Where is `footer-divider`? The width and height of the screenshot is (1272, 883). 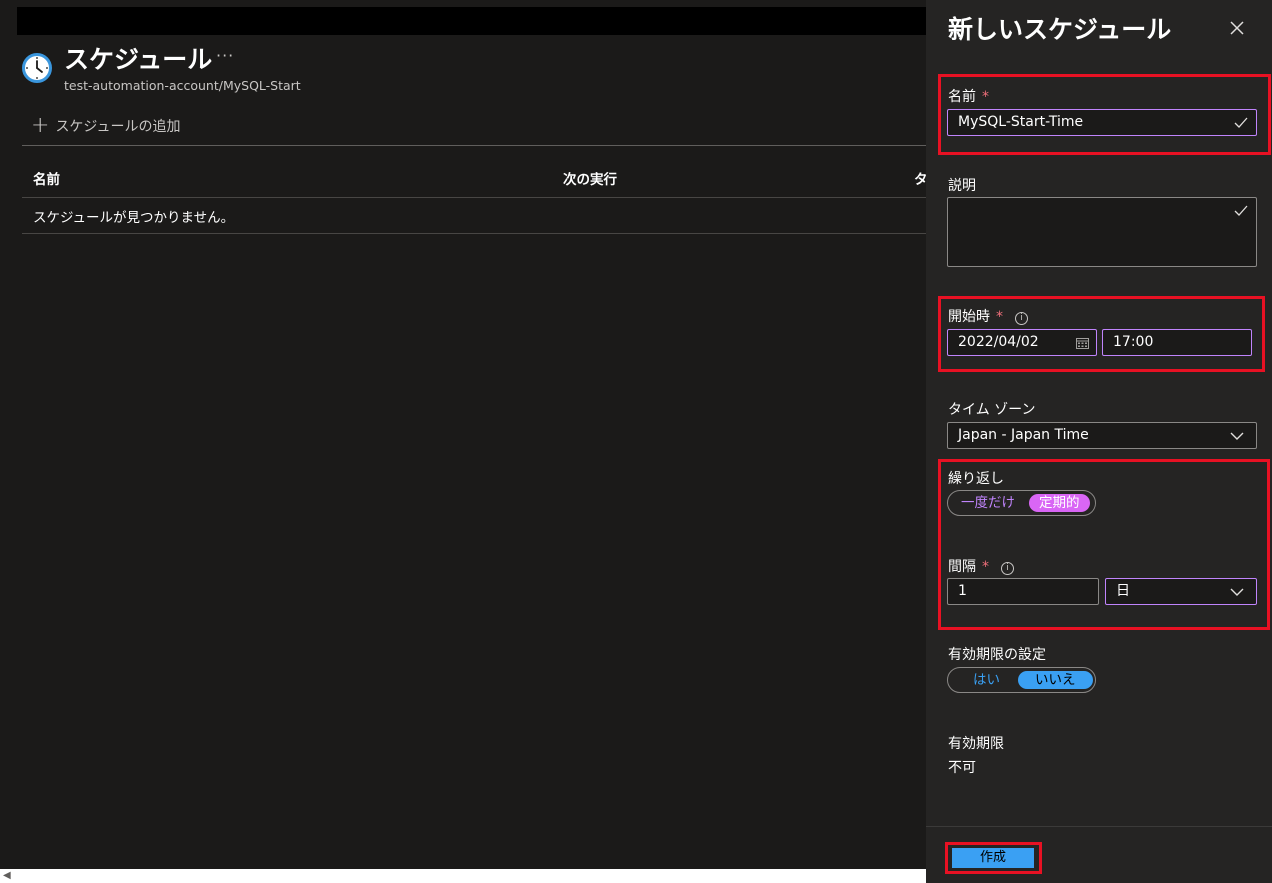 footer-divider is located at coordinates (1099, 826).